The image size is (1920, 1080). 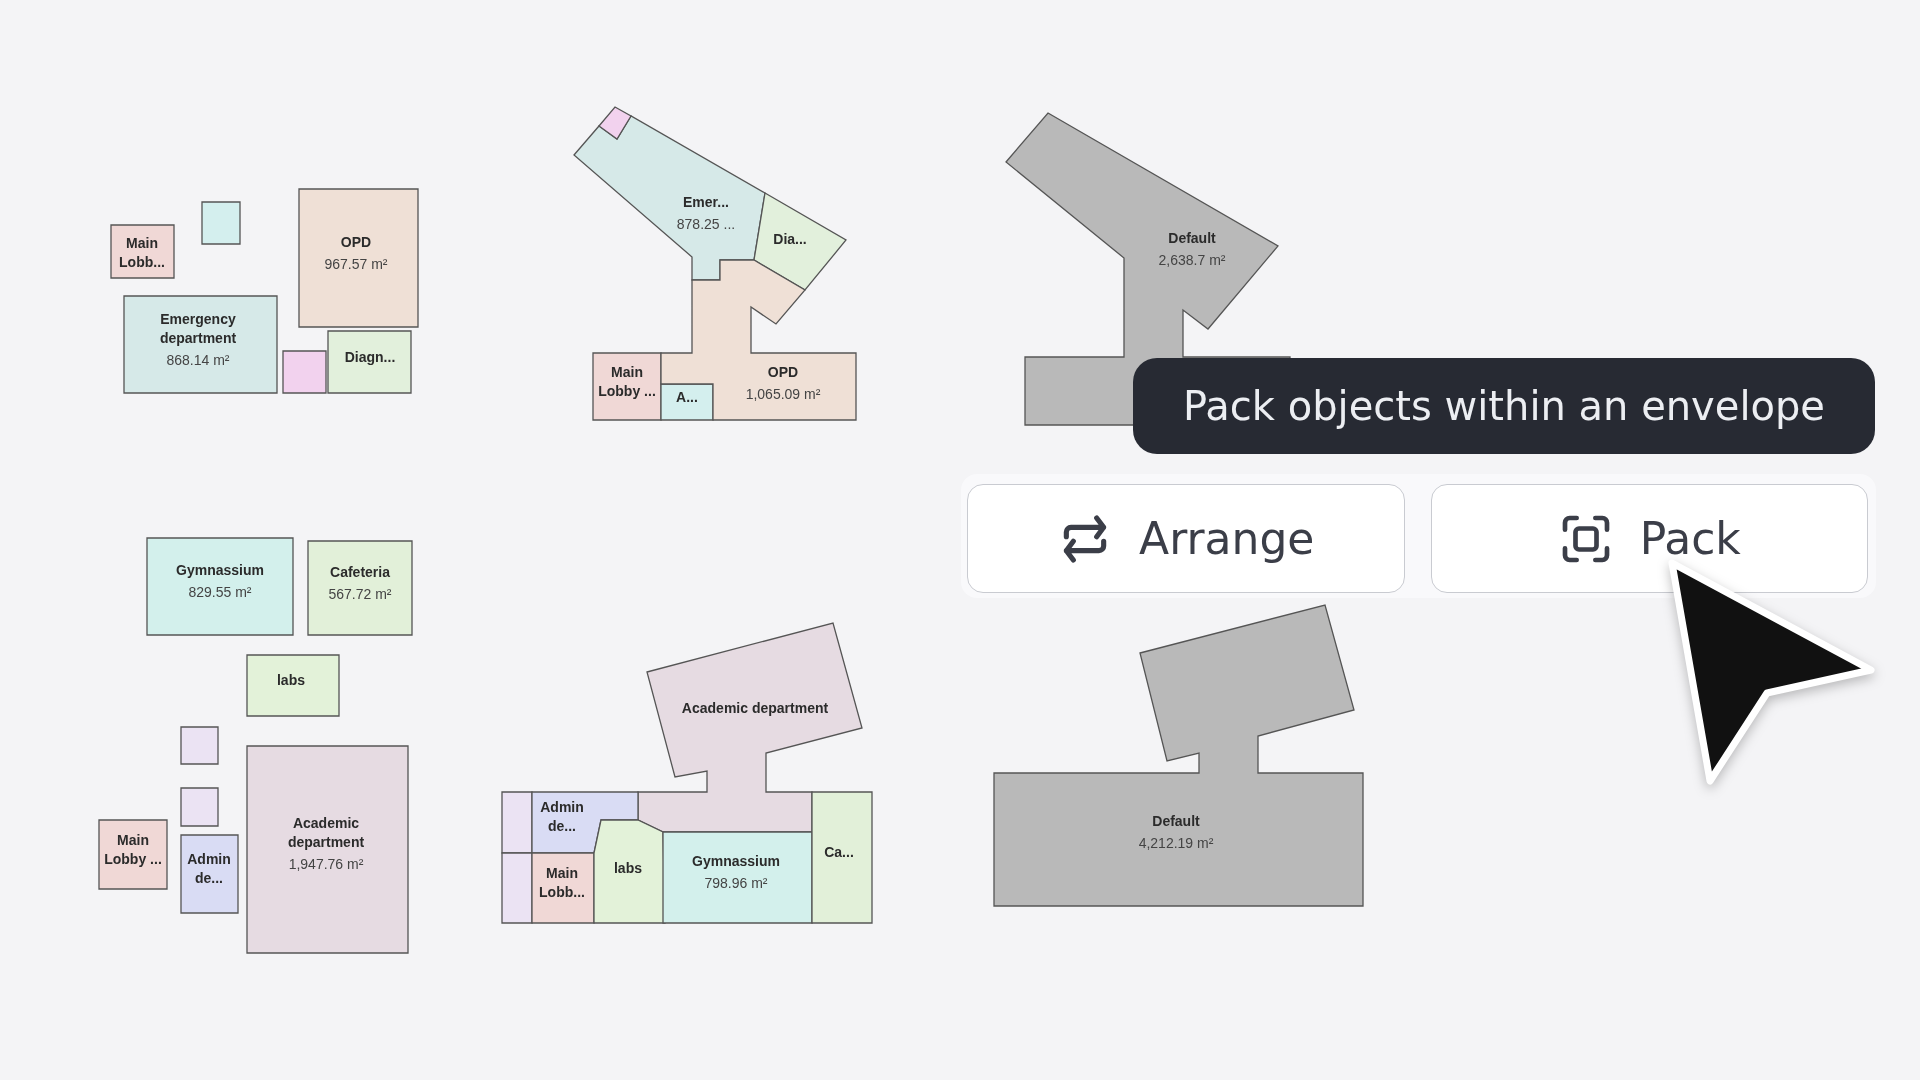 I want to click on room-area: 2,638.7 m², so click(x=1192, y=260).